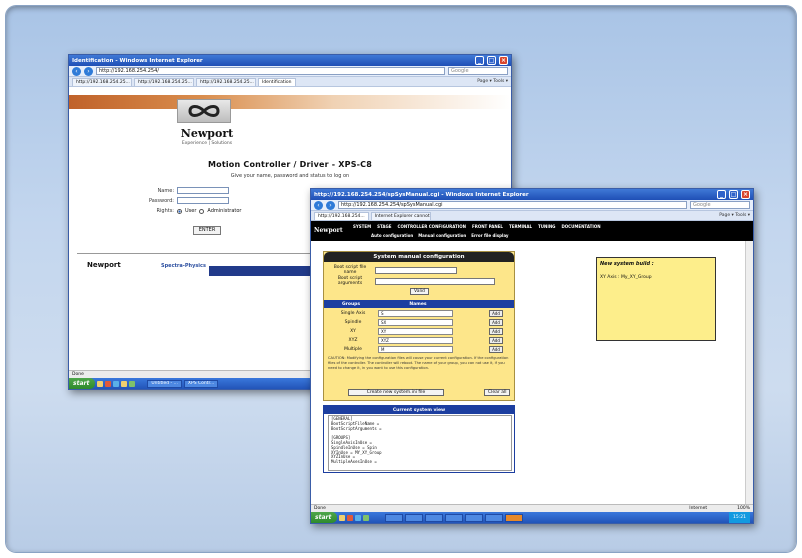 The image size is (802, 558). I want to click on actions-row: Create new system.ini file, so click(396, 392).